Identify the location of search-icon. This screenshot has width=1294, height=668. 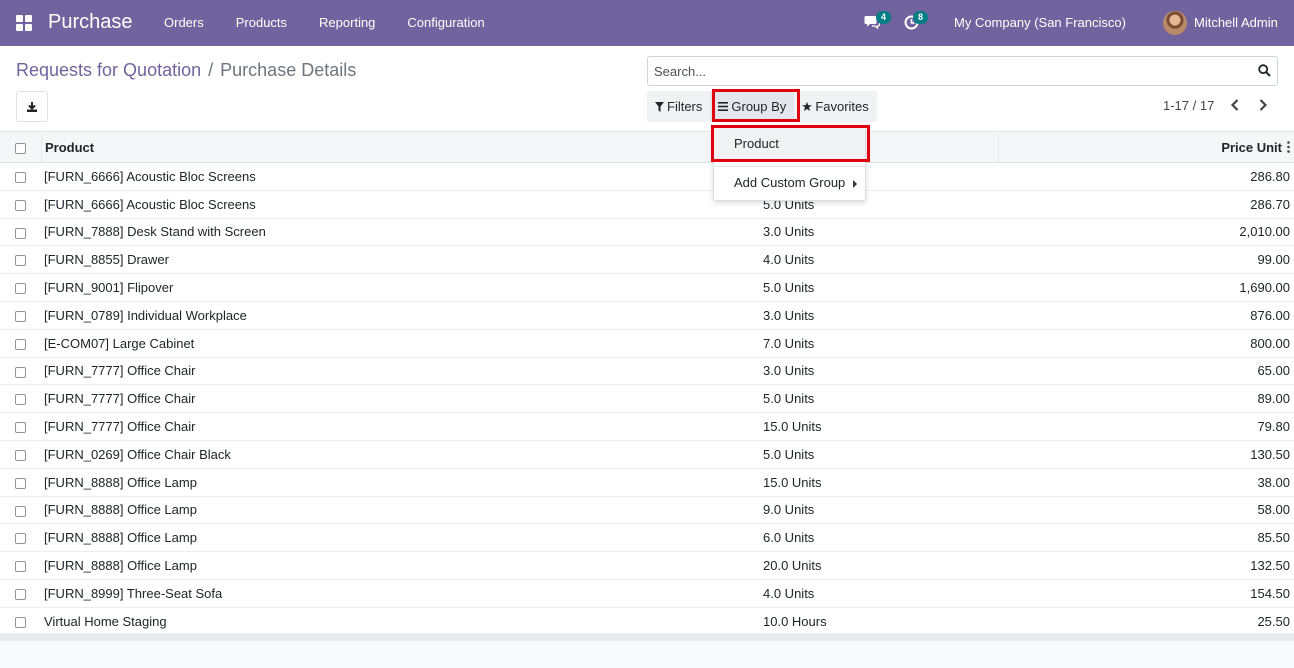
(1264, 70).